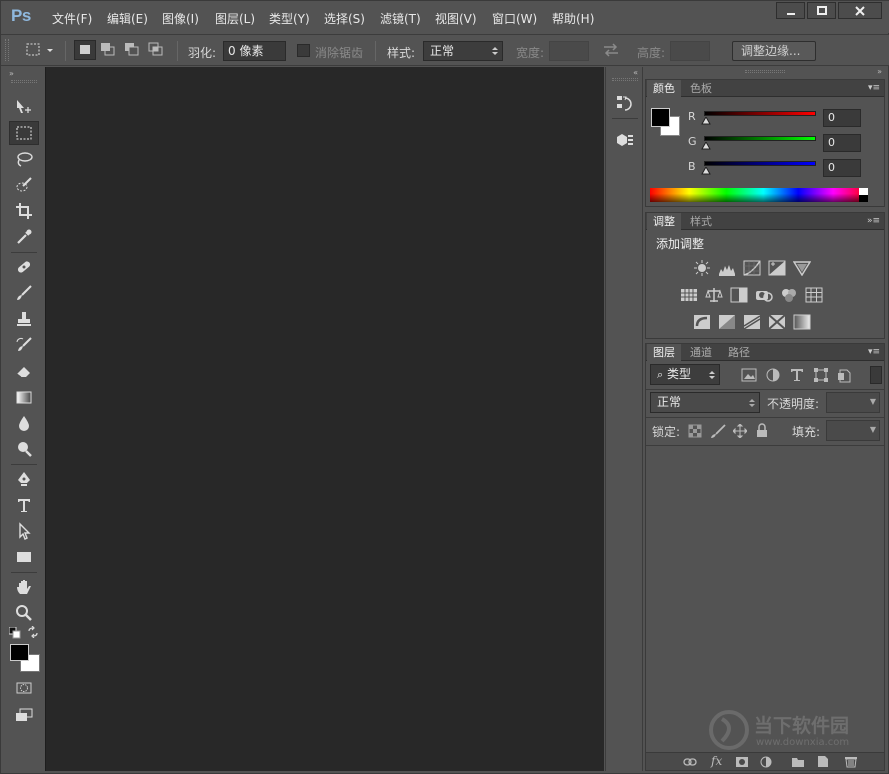 Image resolution: width=889 pixels, height=774 pixels. Describe the element at coordinates (24, 345) in the screenshot. I see `history-brush-tool` at that location.